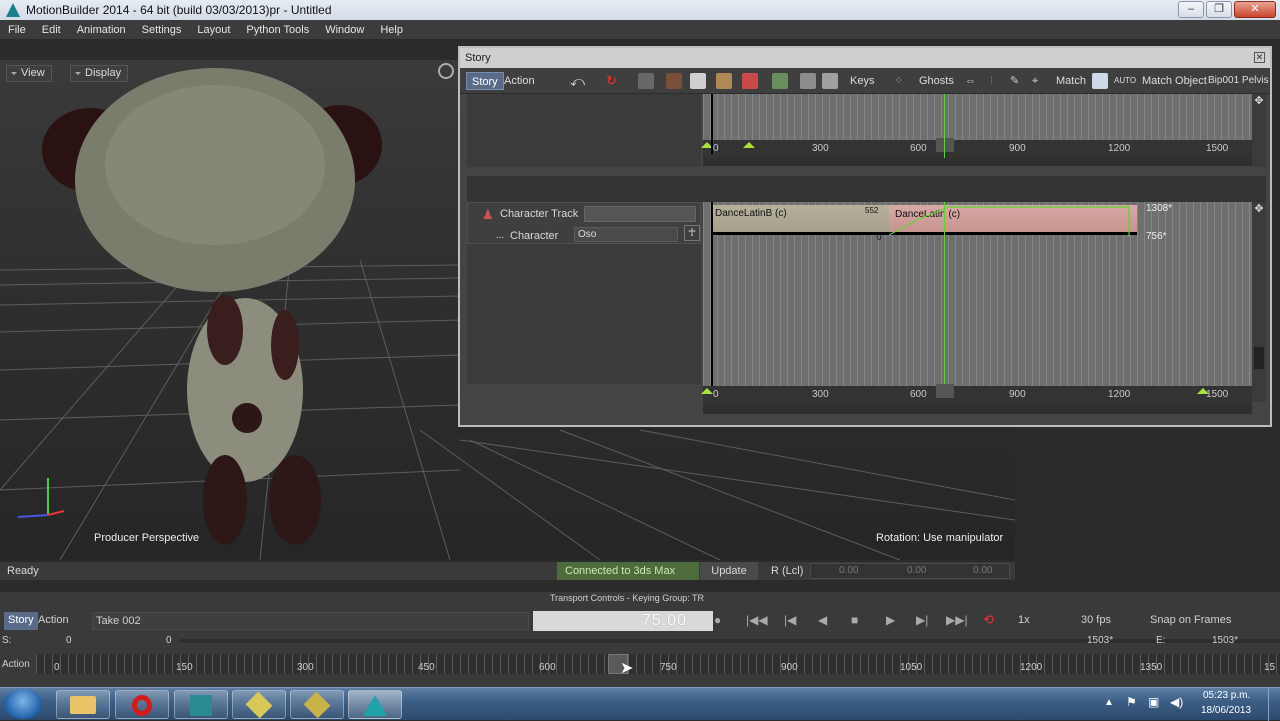 This screenshot has height=721, width=1280. Describe the element at coordinates (1100, 640) in the screenshot. I see `zoom-end-field: 1503*` at that location.